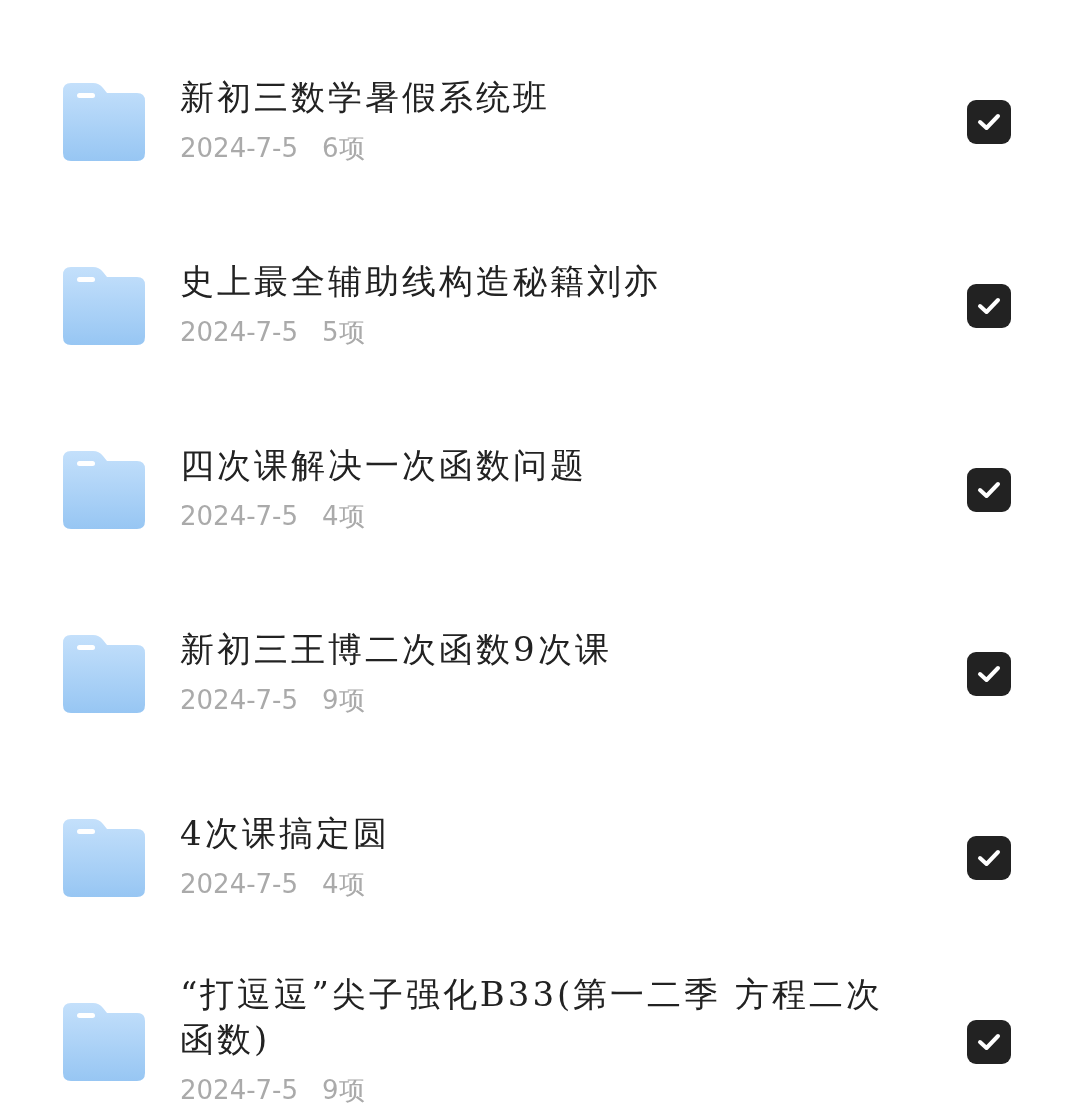 The height and width of the screenshot is (1118, 1080). I want to click on folder-title: 史上最全辅助线构造秘籍刘亦, so click(421, 281).